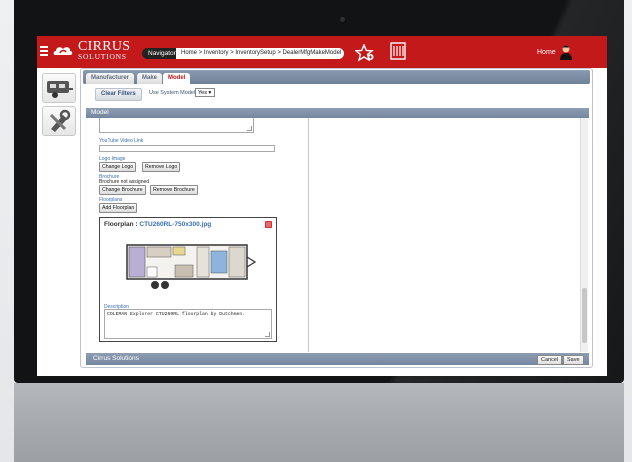  What do you see at coordinates (102, 56) in the screenshot?
I see `logo-subtext: SOLUTIONS` at bounding box center [102, 56].